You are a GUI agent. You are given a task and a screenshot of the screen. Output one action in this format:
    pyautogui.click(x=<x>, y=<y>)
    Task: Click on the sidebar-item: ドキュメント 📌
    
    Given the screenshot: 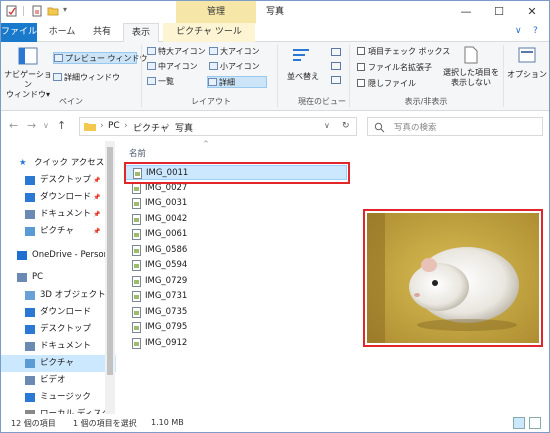 What is the action you would take?
    pyautogui.click(x=58, y=214)
    